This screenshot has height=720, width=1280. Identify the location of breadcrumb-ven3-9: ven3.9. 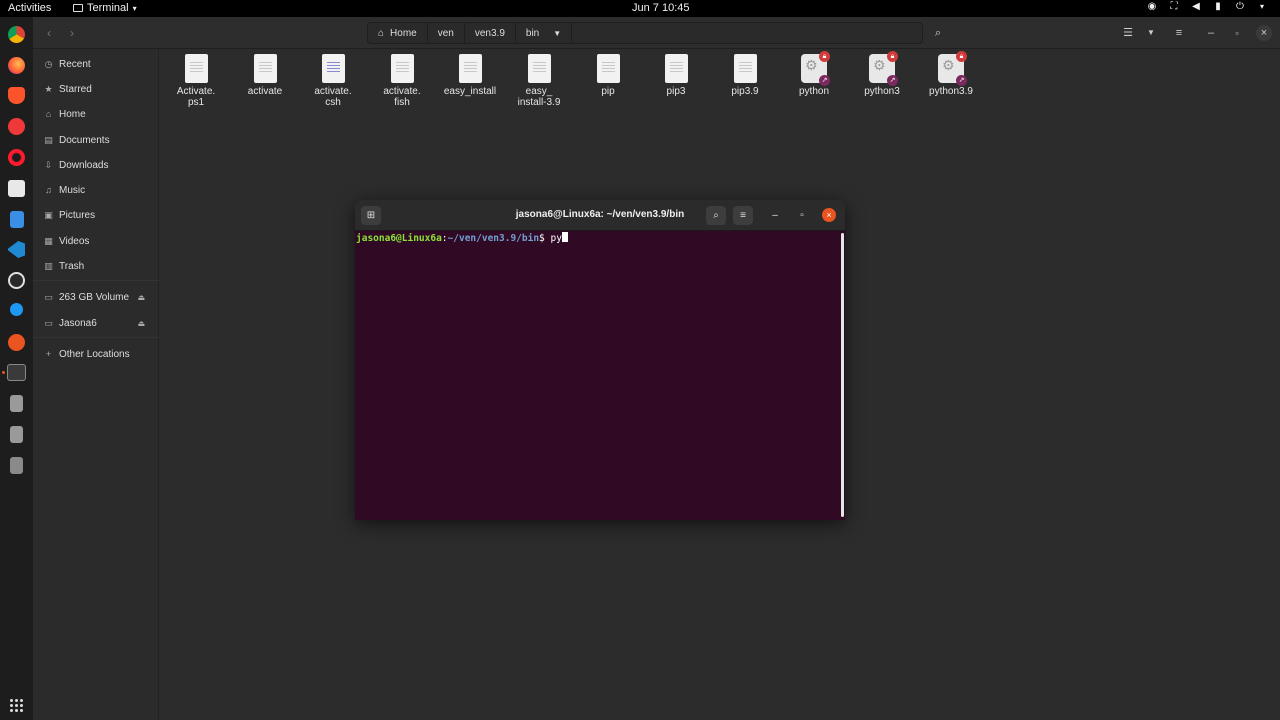
(490, 33).